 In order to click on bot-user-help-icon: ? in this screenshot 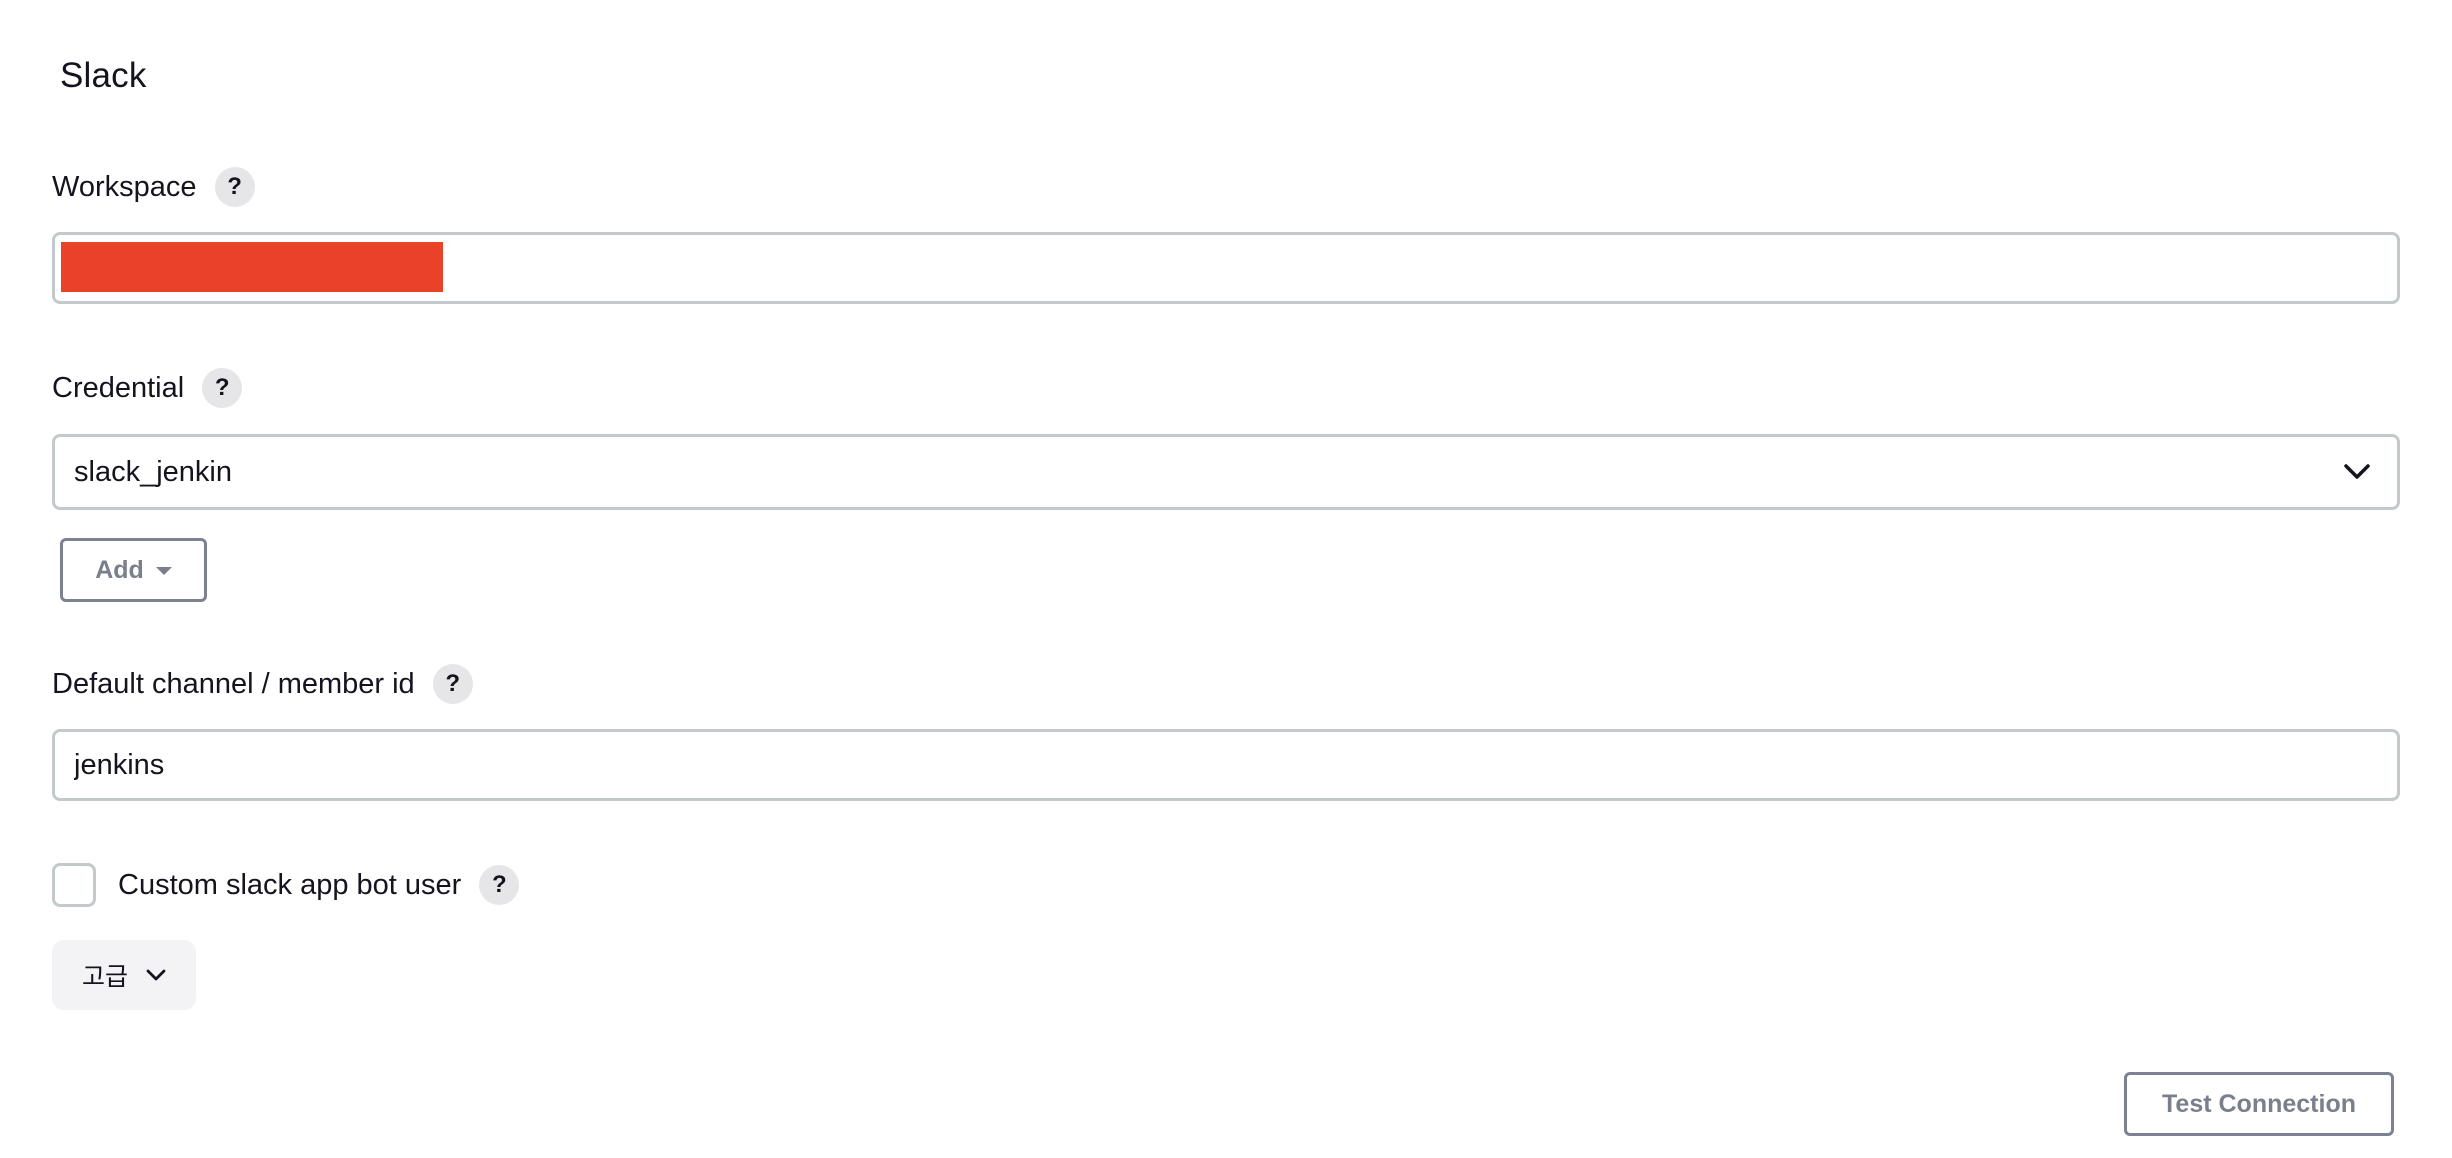, I will do `click(499, 885)`.